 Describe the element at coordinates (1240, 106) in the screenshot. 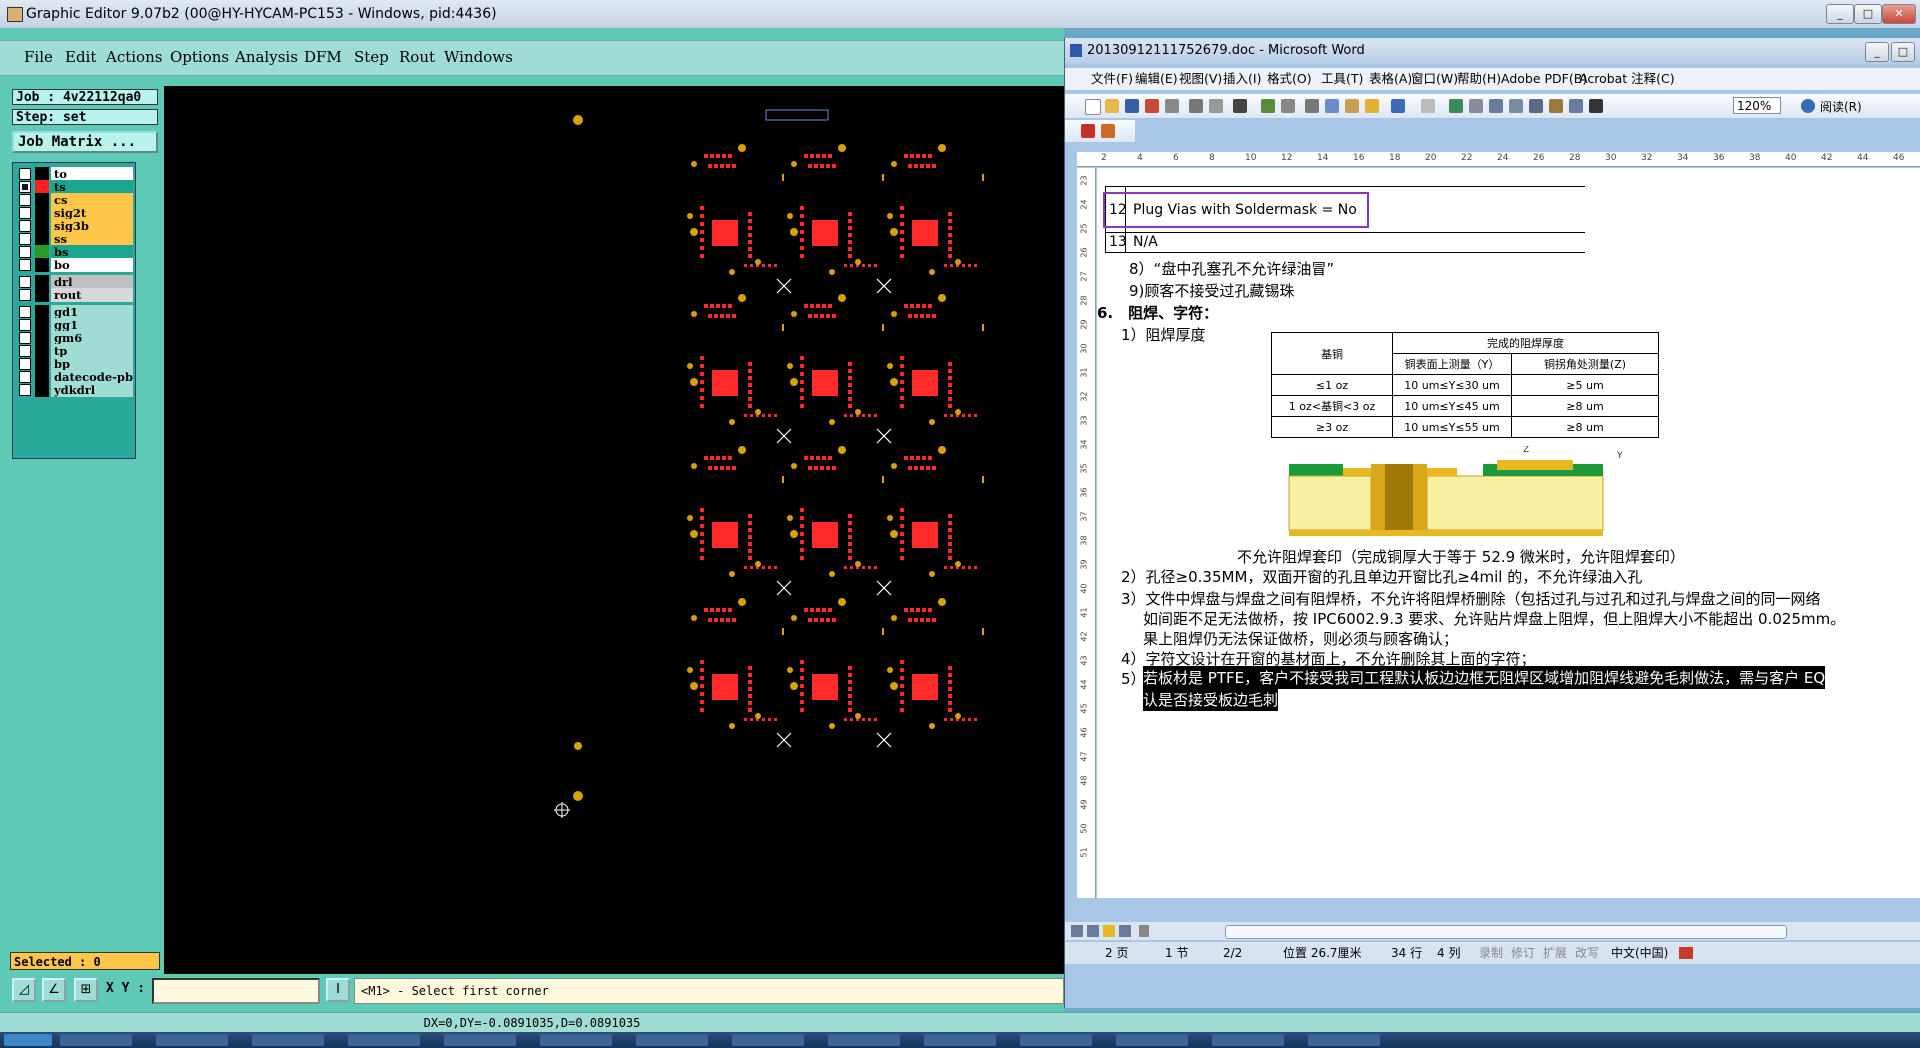

I see `chinese-convert-icon` at that location.